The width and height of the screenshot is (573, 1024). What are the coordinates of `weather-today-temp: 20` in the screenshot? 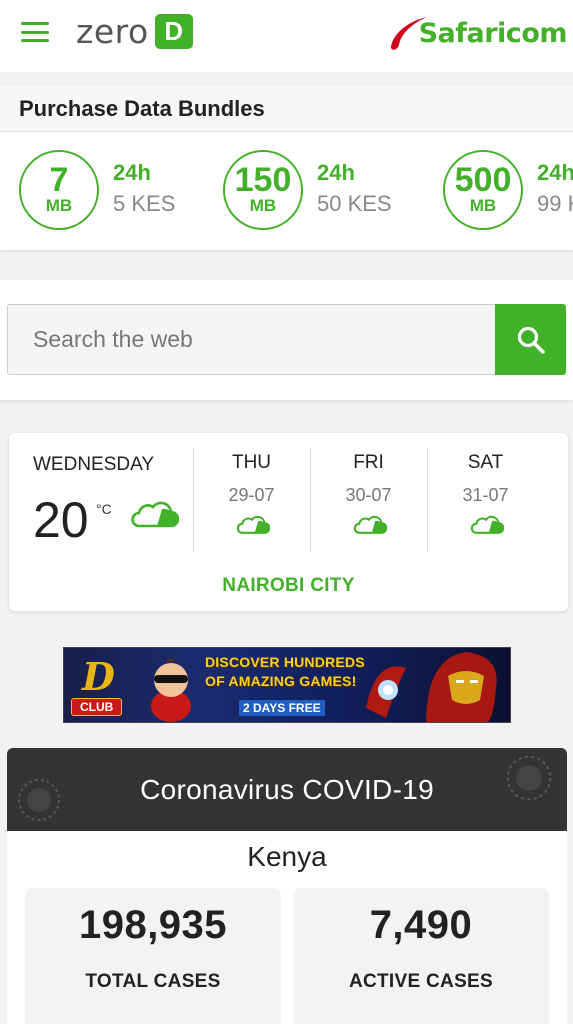 It's located at (61, 520).